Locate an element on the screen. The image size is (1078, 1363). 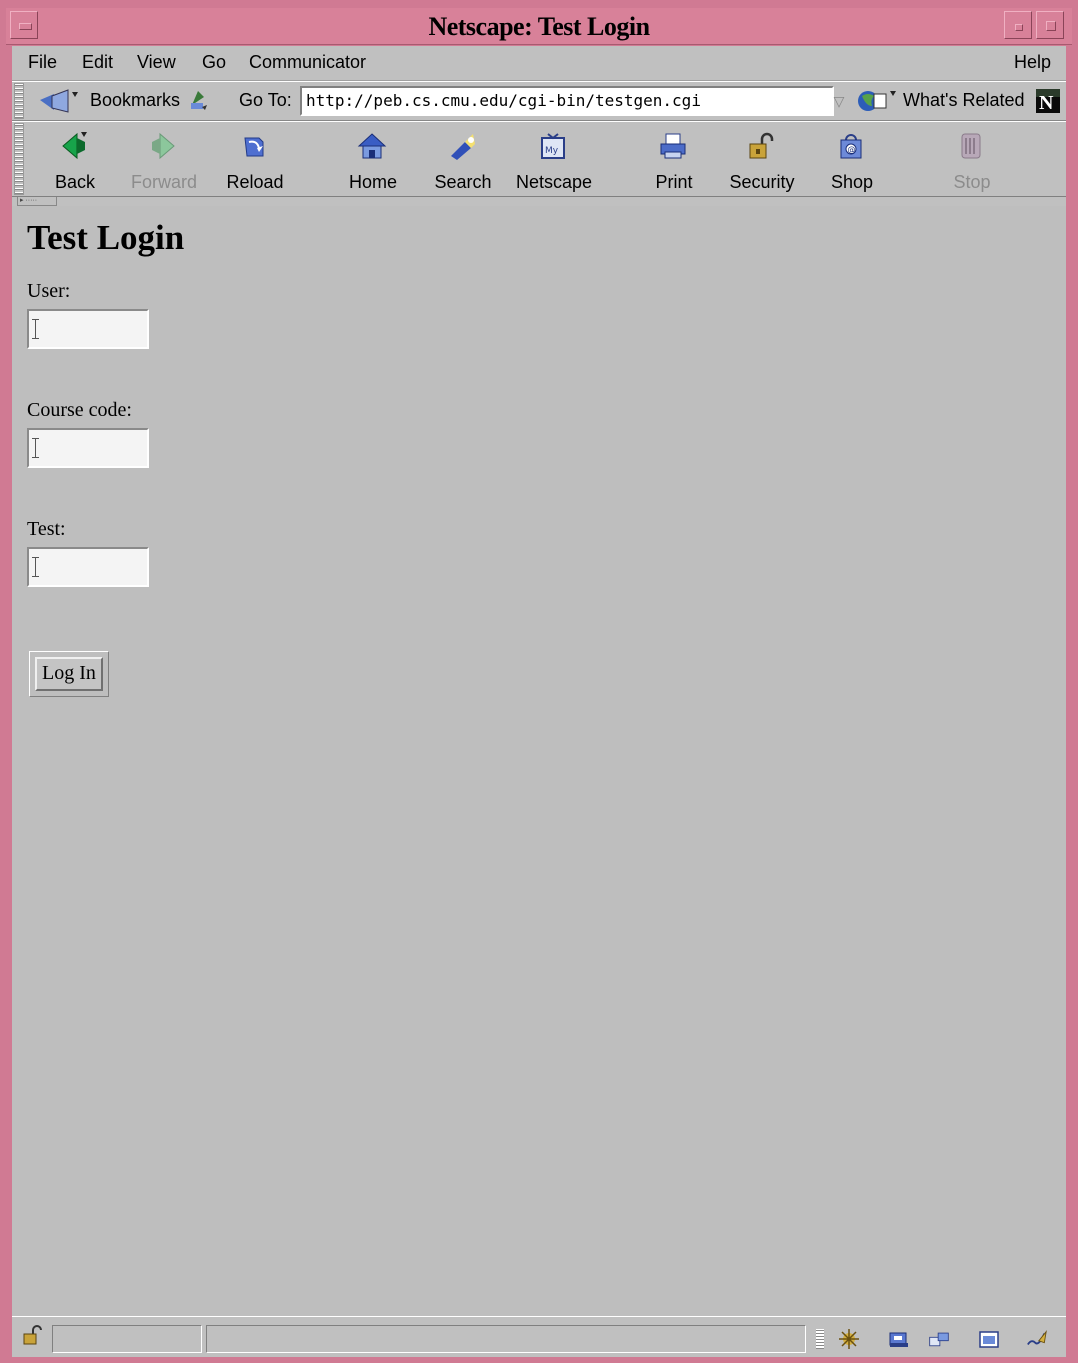
back-button: Back is located at coordinates (75, 161).